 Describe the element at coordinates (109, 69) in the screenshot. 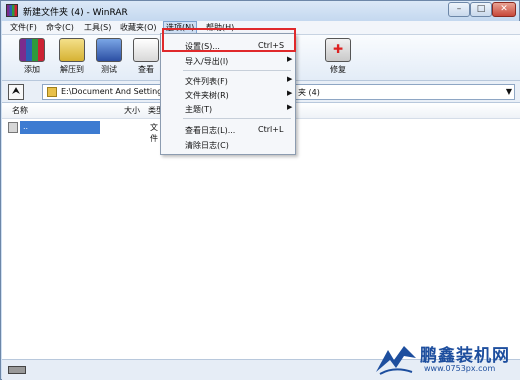

I see `test-label: 测试` at that location.